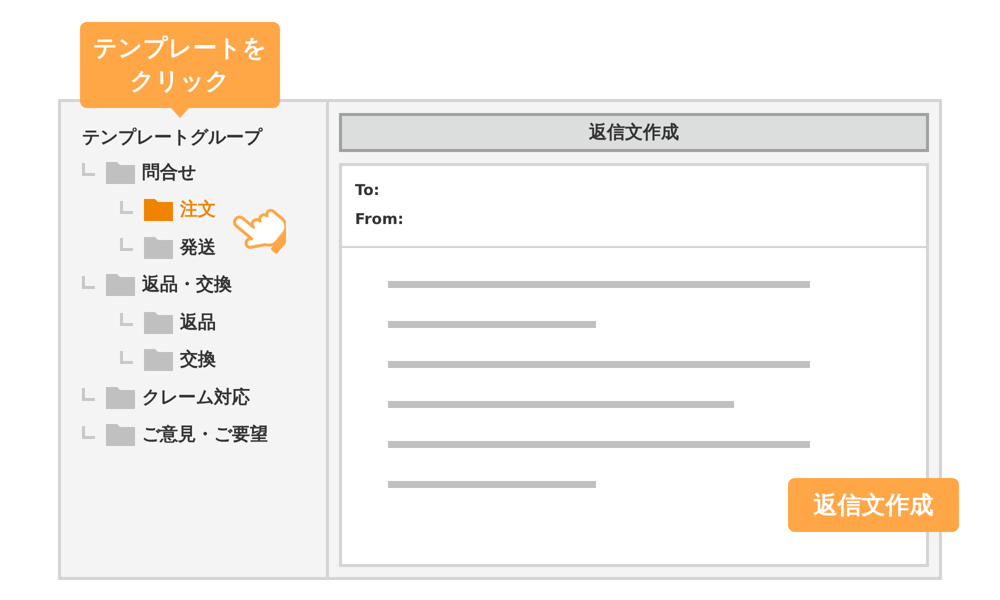  Describe the element at coordinates (196, 398) in the screenshot. I see `tree-item: クレーム対応` at that location.